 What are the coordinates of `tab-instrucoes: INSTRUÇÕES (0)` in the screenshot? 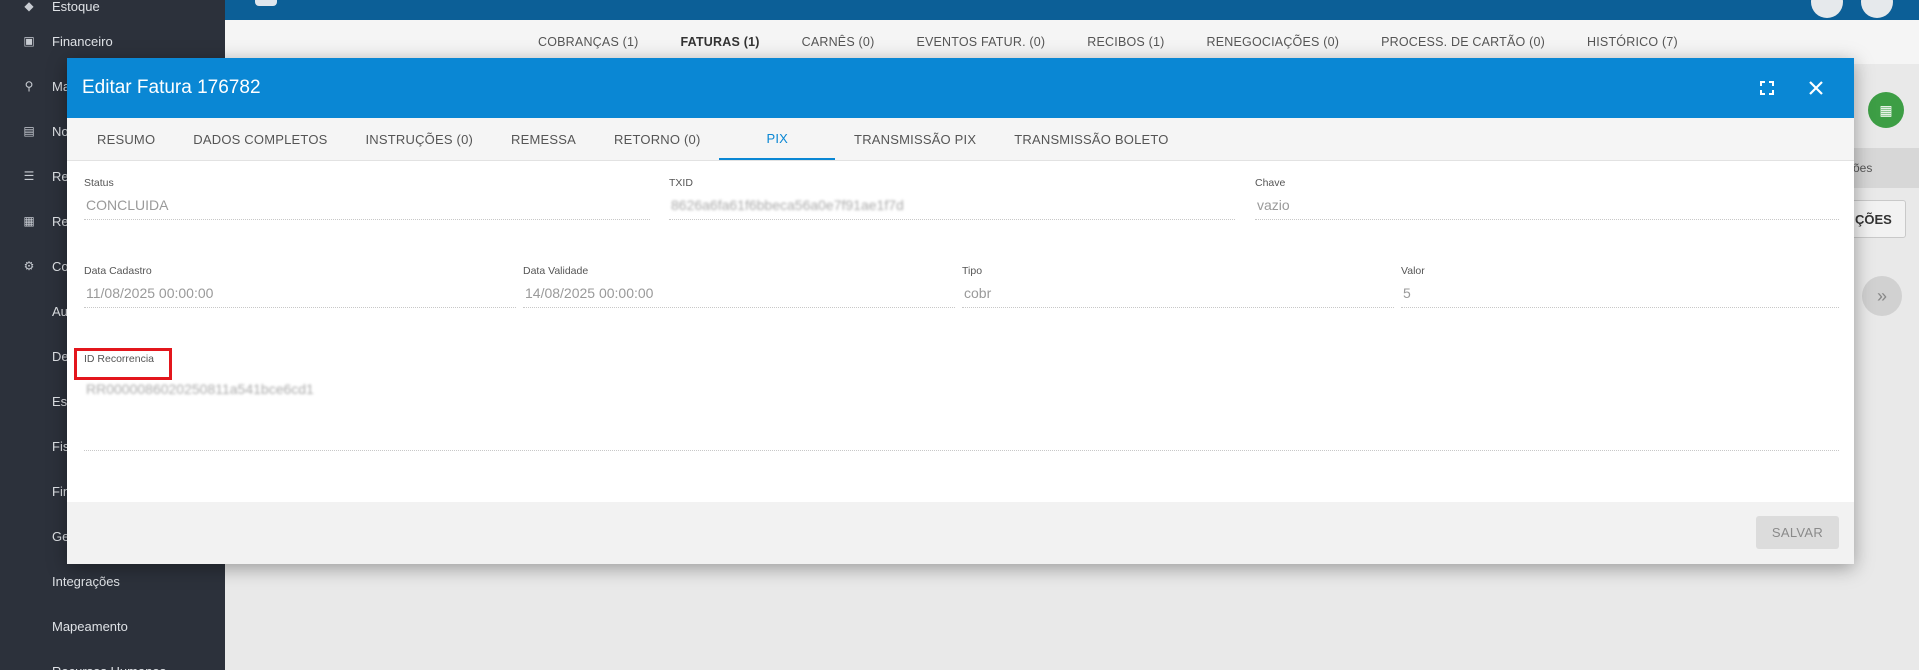 It's located at (420, 139).